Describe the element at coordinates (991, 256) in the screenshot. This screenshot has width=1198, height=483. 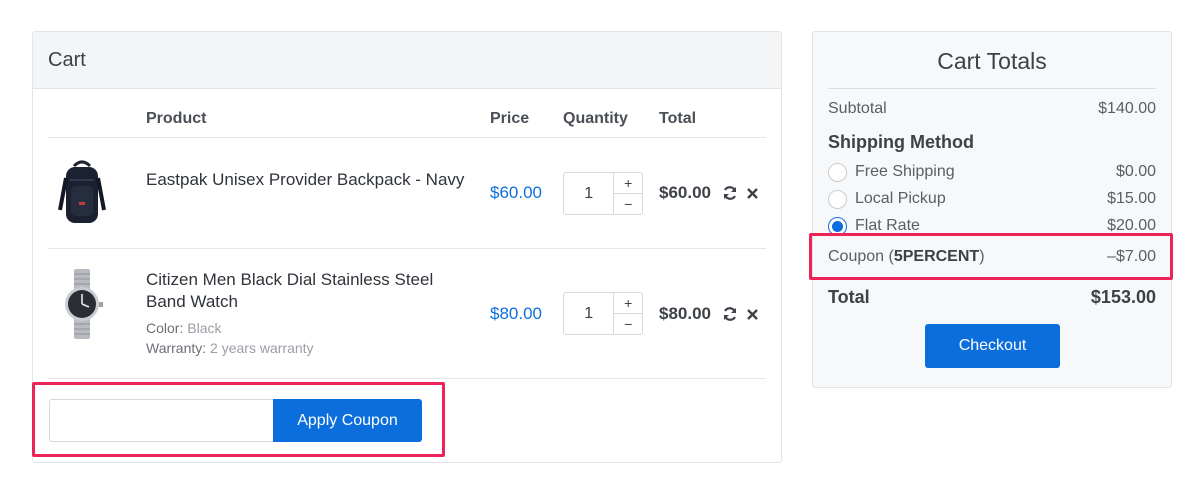
I see `coupon-row-highlight-box` at that location.